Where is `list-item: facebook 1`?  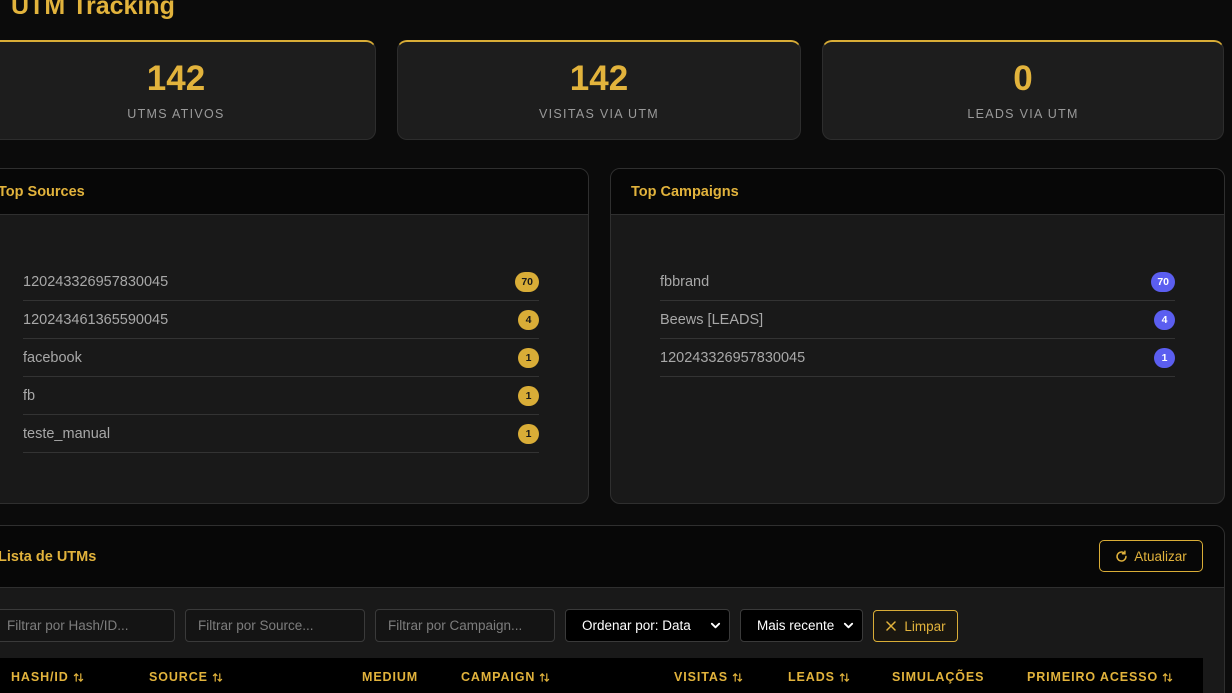 list-item: facebook 1 is located at coordinates (281, 358).